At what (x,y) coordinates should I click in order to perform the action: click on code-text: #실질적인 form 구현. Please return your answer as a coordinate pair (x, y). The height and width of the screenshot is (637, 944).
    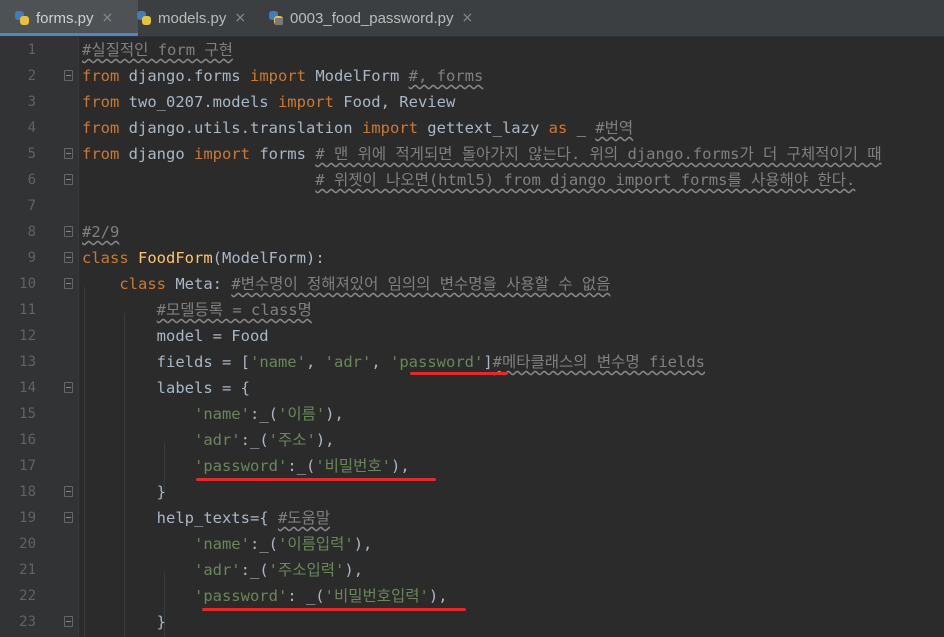
    Looking at the image, I should click on (157, 50).